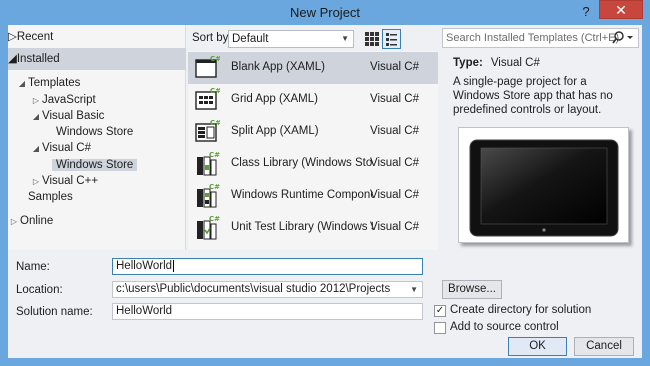 The image size is (650, 366). Describe the element at coordinates (267, 266) in the screenshot. I see `project-name-field: HelloWorld` at that location.